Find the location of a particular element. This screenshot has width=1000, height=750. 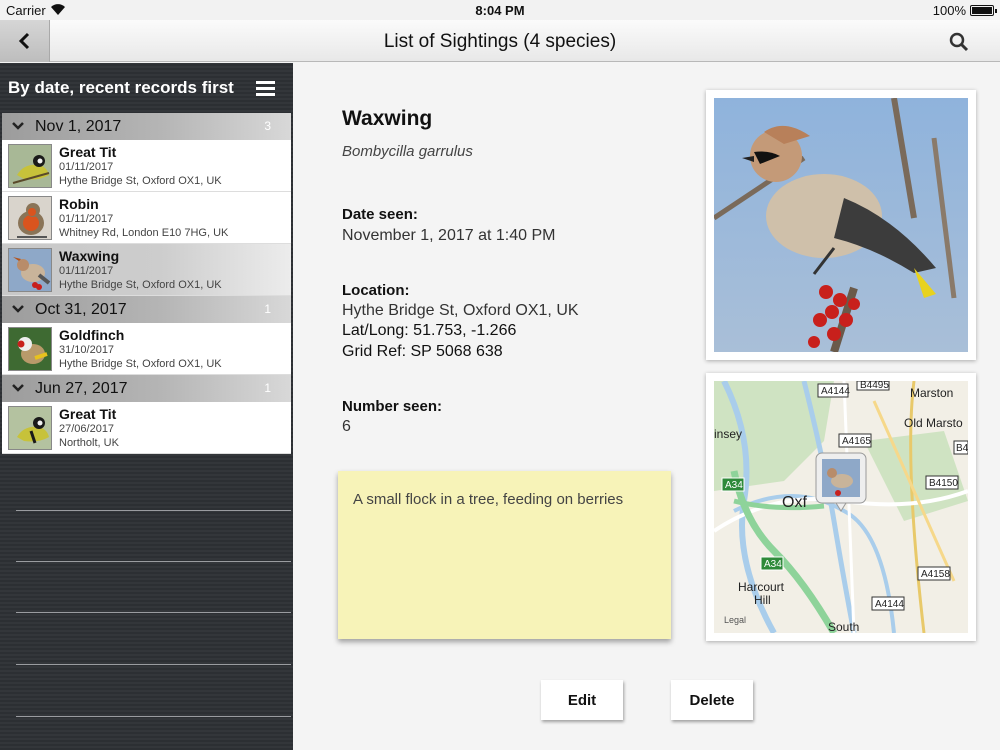

search-button is located at coordinates (959, 42).